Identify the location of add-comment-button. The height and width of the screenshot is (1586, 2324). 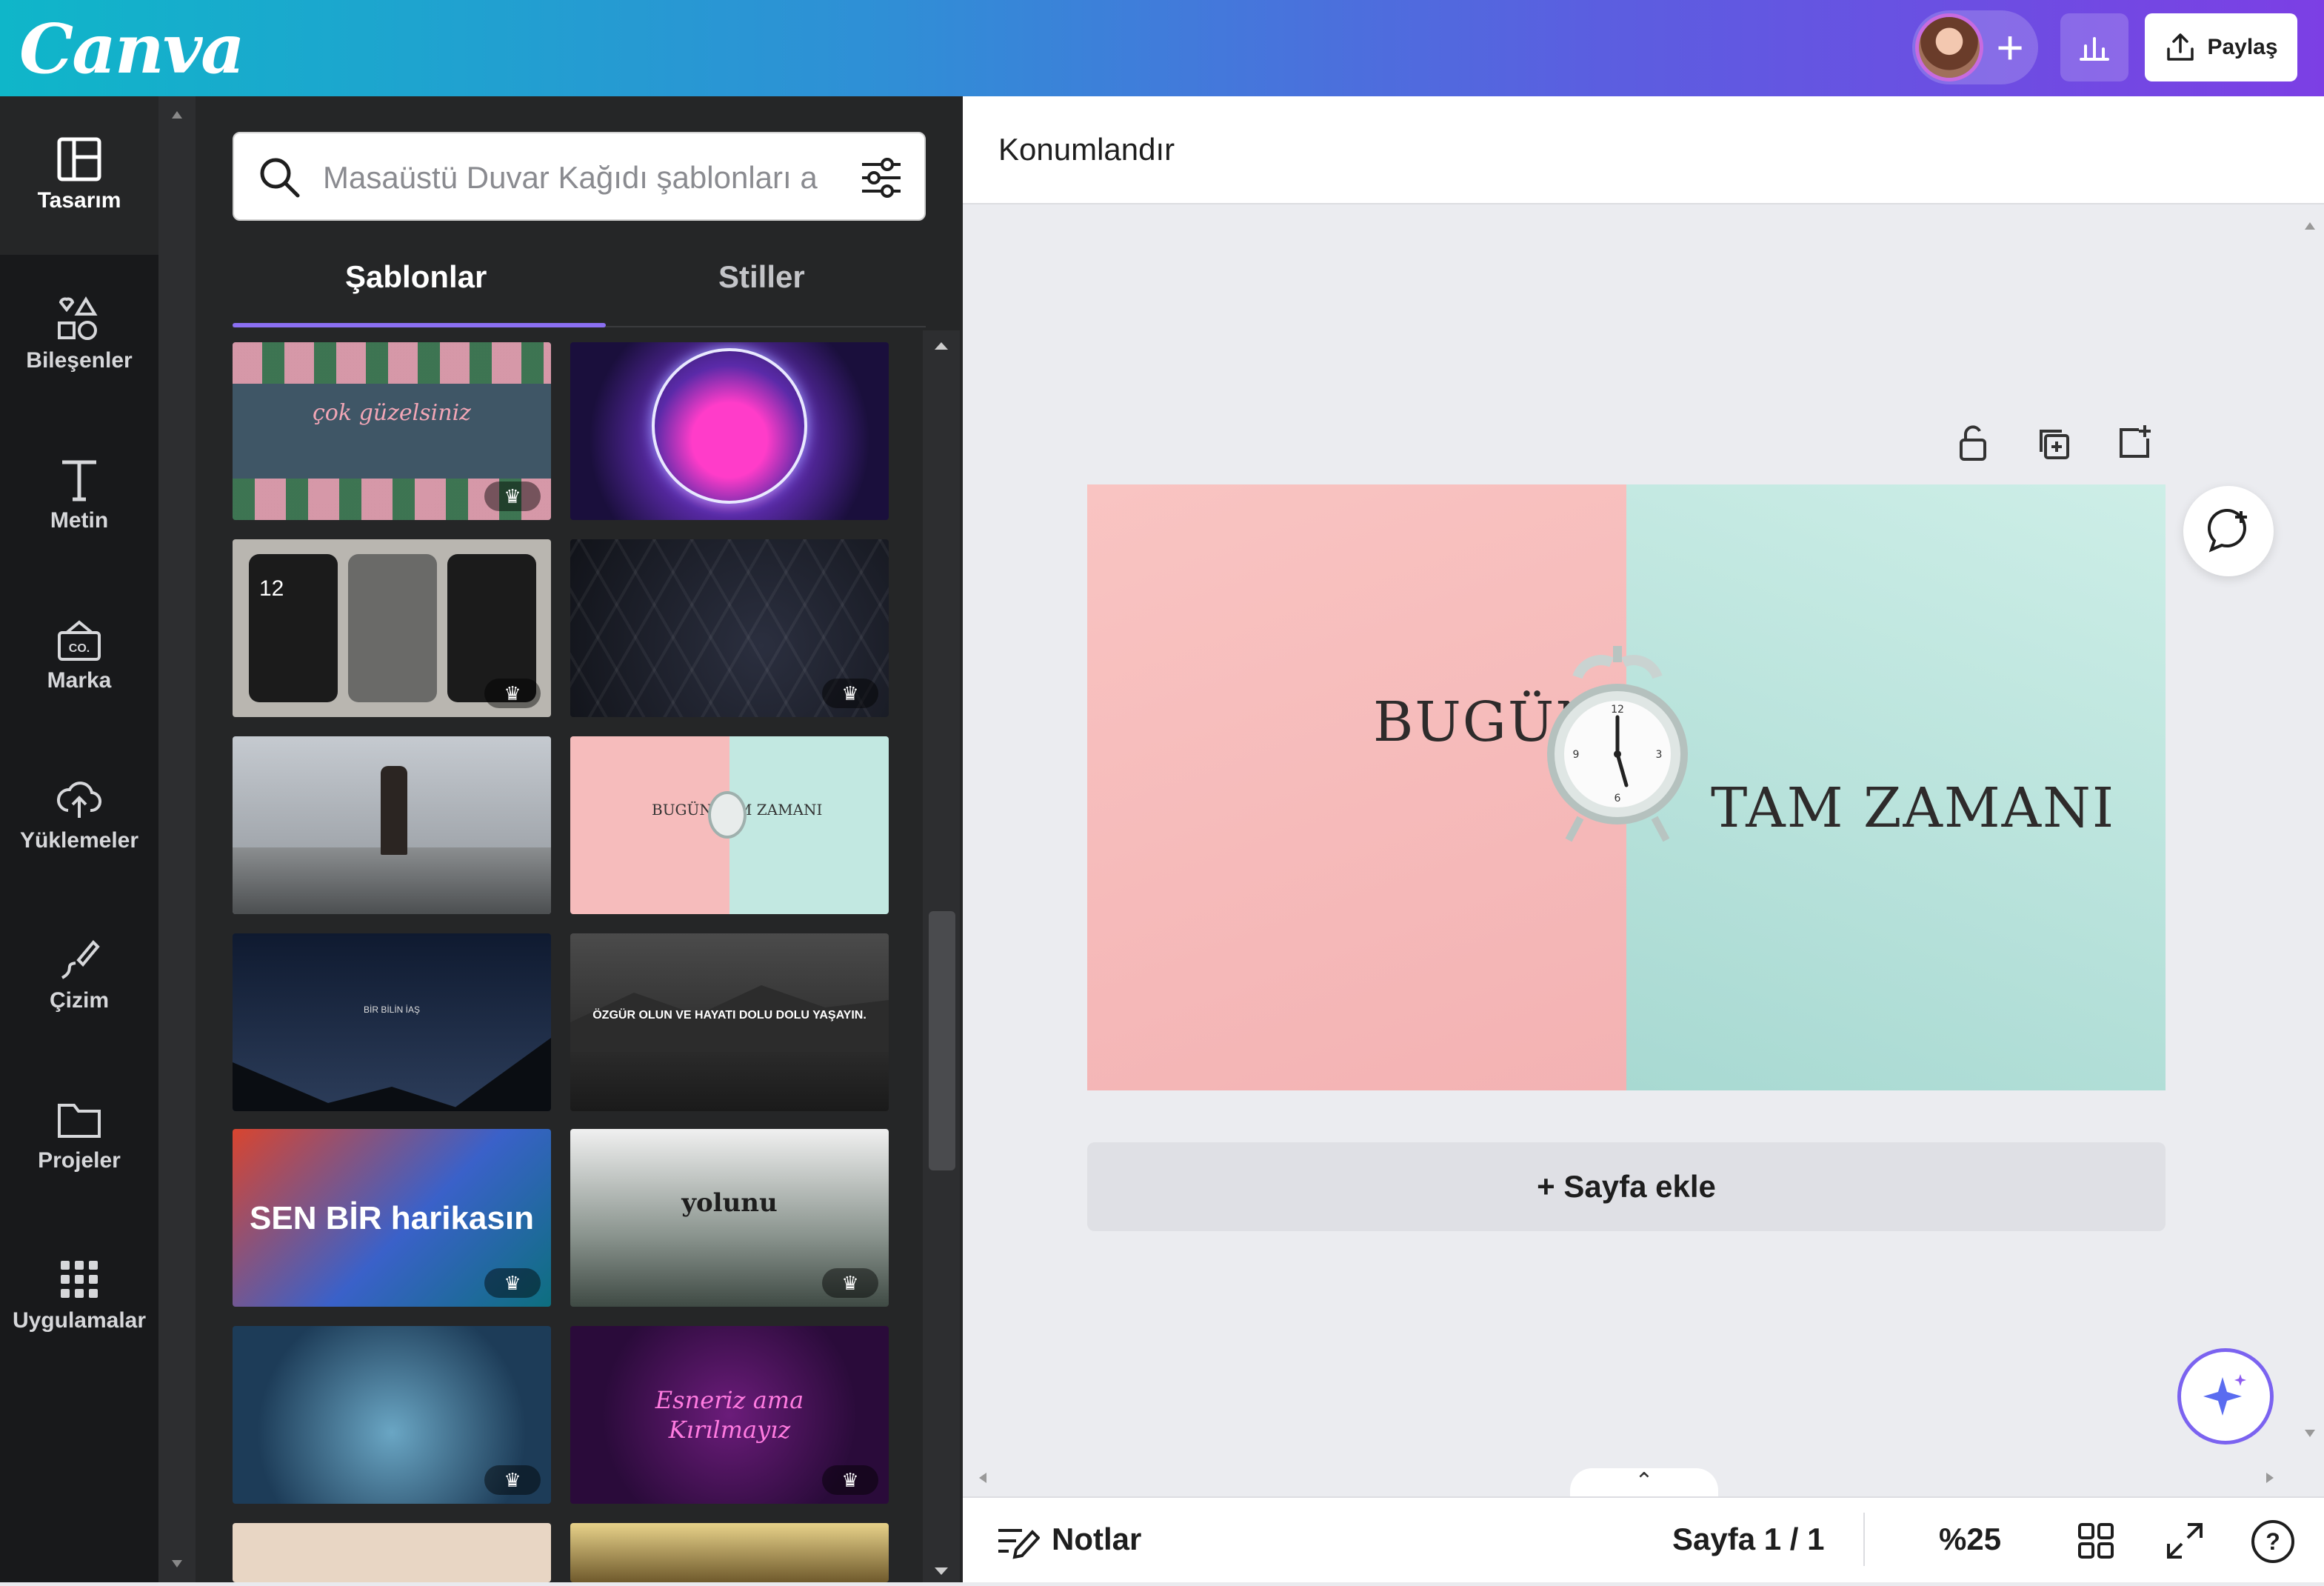
(2228, 531).